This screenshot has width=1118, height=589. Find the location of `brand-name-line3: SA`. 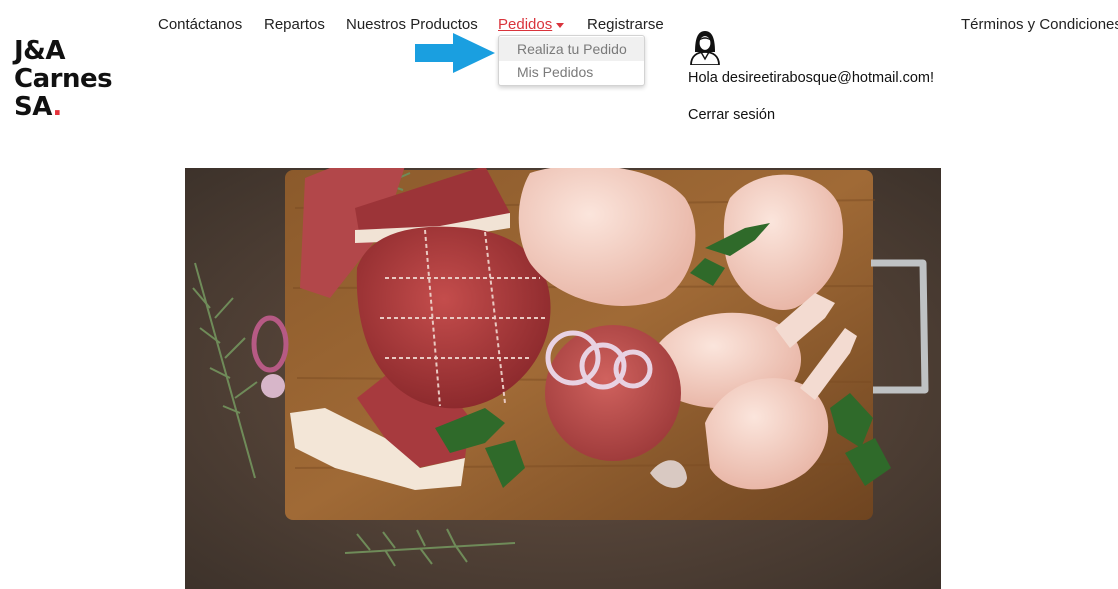

brand-name-line3: SA is located at coordinates (33, 107).